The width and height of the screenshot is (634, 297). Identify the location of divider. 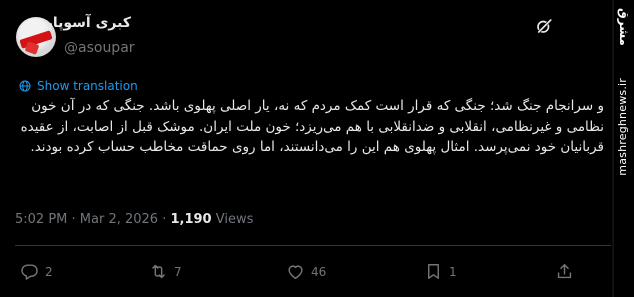
(313, 245).